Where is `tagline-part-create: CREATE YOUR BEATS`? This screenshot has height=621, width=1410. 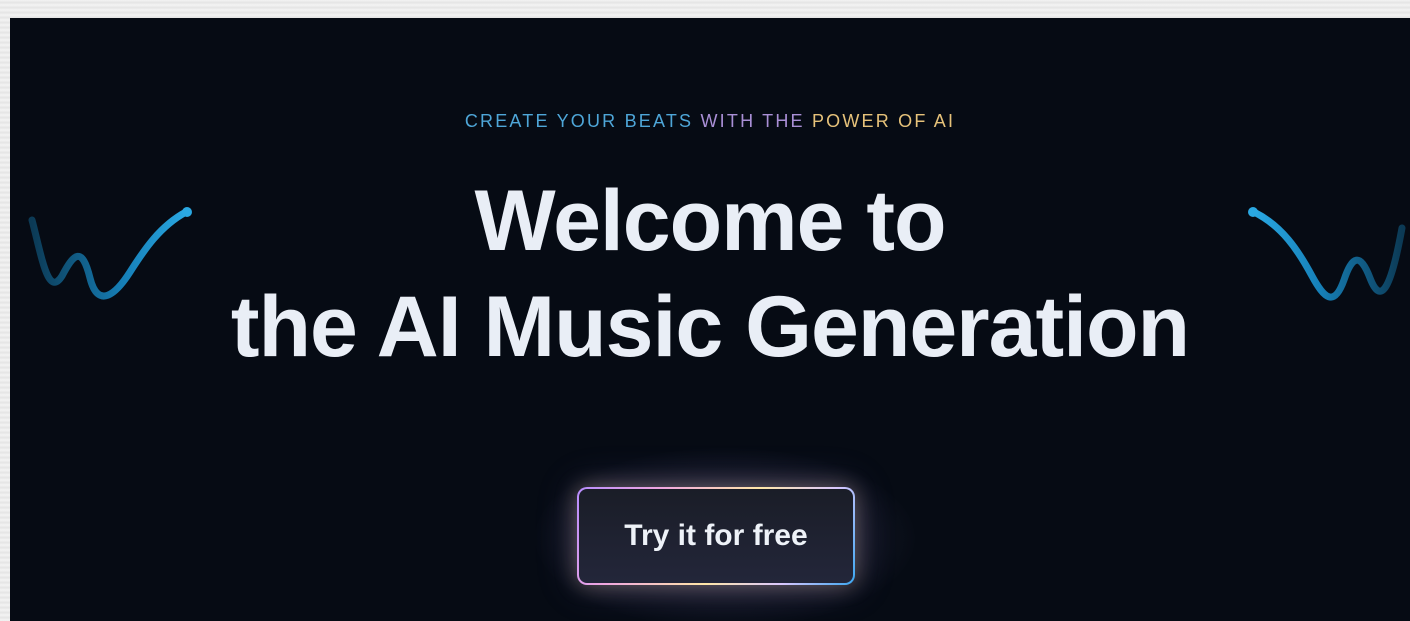 tagline-part-create: CREATE YOUR BEATS is located at coordinates (579, 121).